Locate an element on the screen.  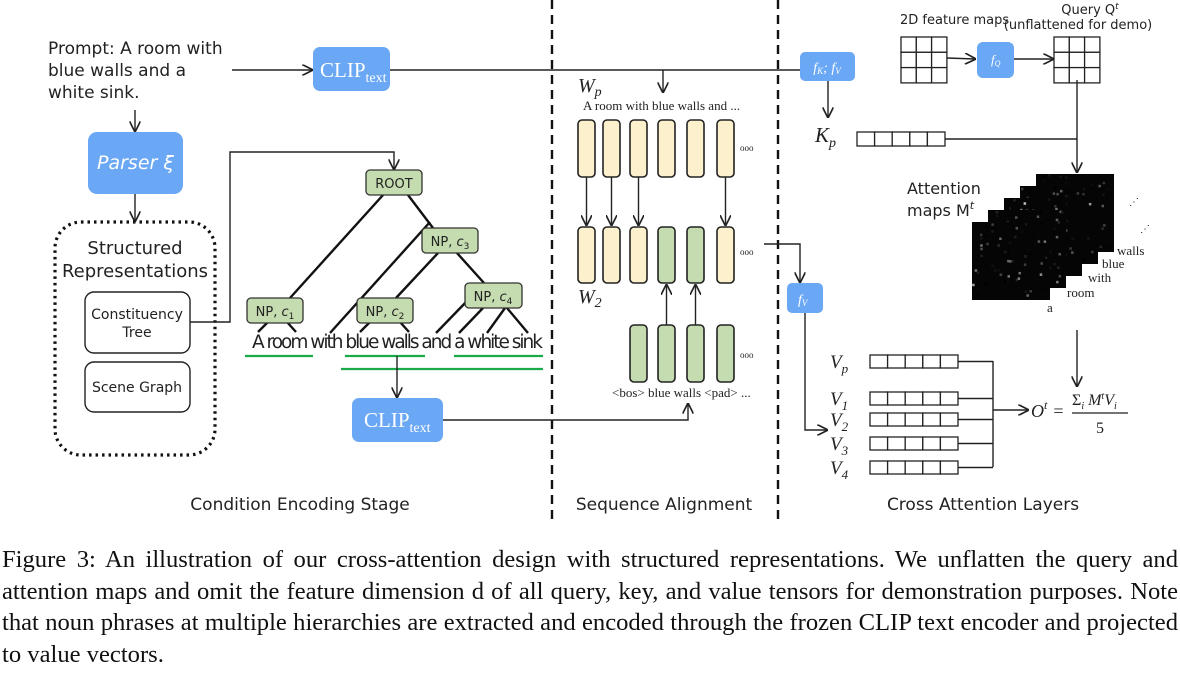
parser-module: Parser ξ is located at coordinates (135, 163).